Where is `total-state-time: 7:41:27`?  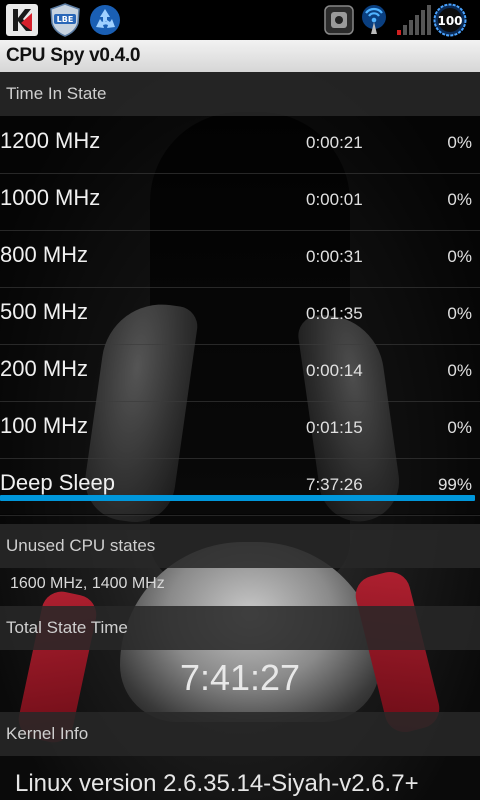
total-state-time: 7:41:27 is located at coordinates (240, 677).